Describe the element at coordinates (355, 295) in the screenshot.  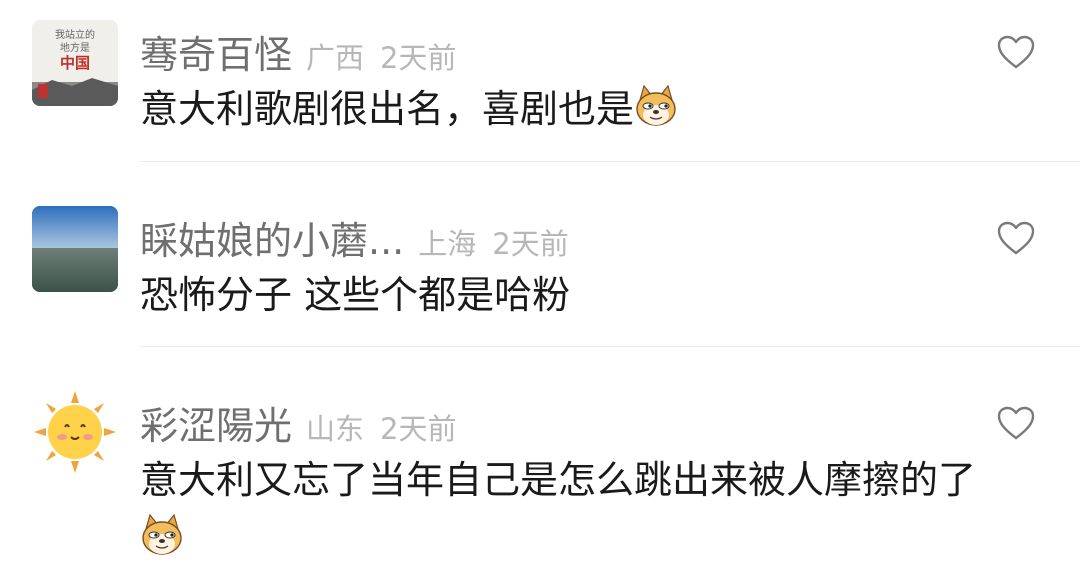
I see `comment-text-content: 恐怖分子 这些个都是哈粉` at that location.